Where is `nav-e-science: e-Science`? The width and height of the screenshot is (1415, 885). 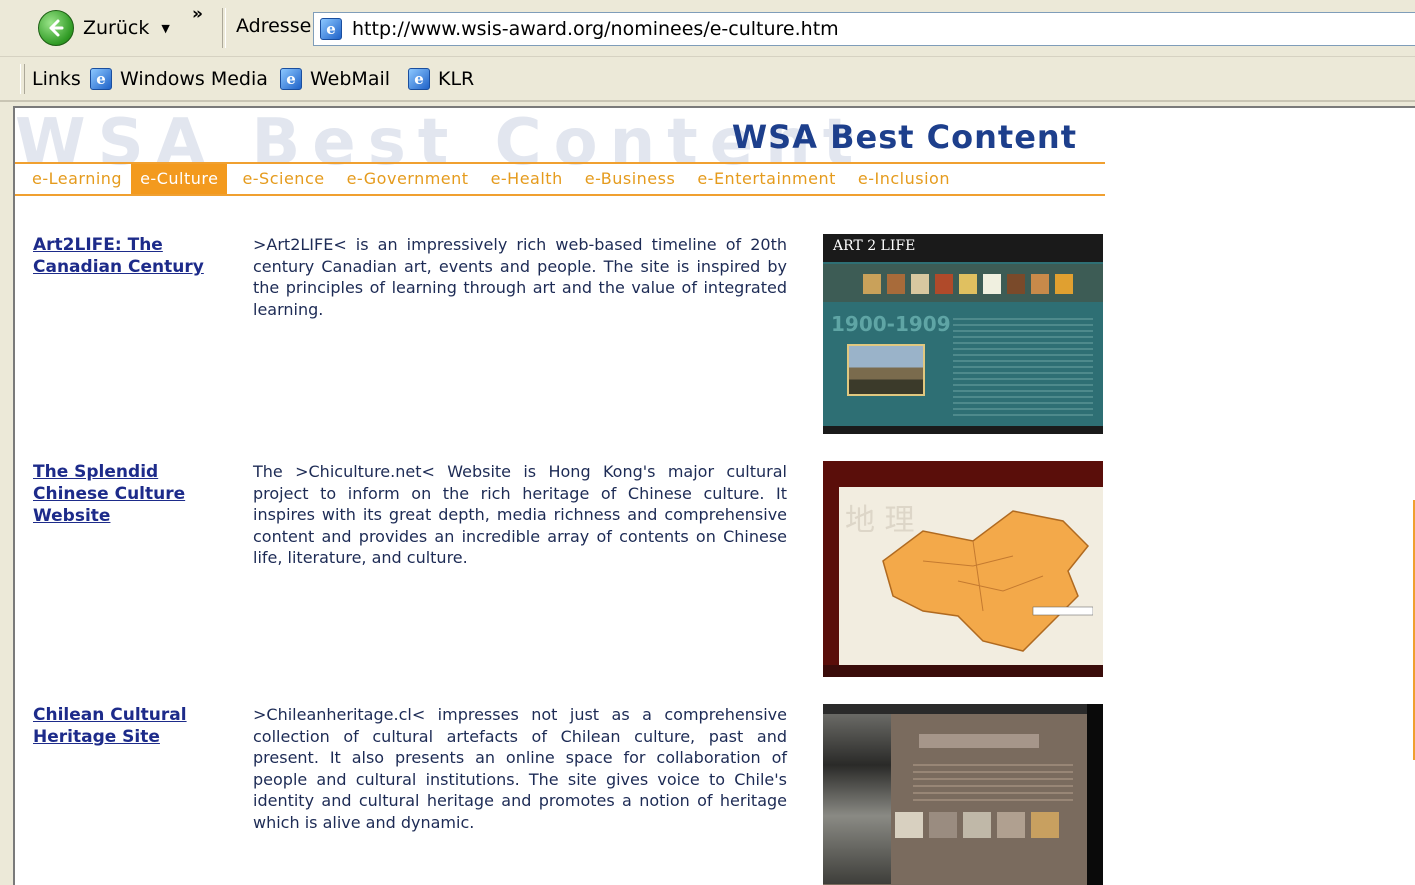
nav-e-science: e-Science is located at coordinates (283, 179).